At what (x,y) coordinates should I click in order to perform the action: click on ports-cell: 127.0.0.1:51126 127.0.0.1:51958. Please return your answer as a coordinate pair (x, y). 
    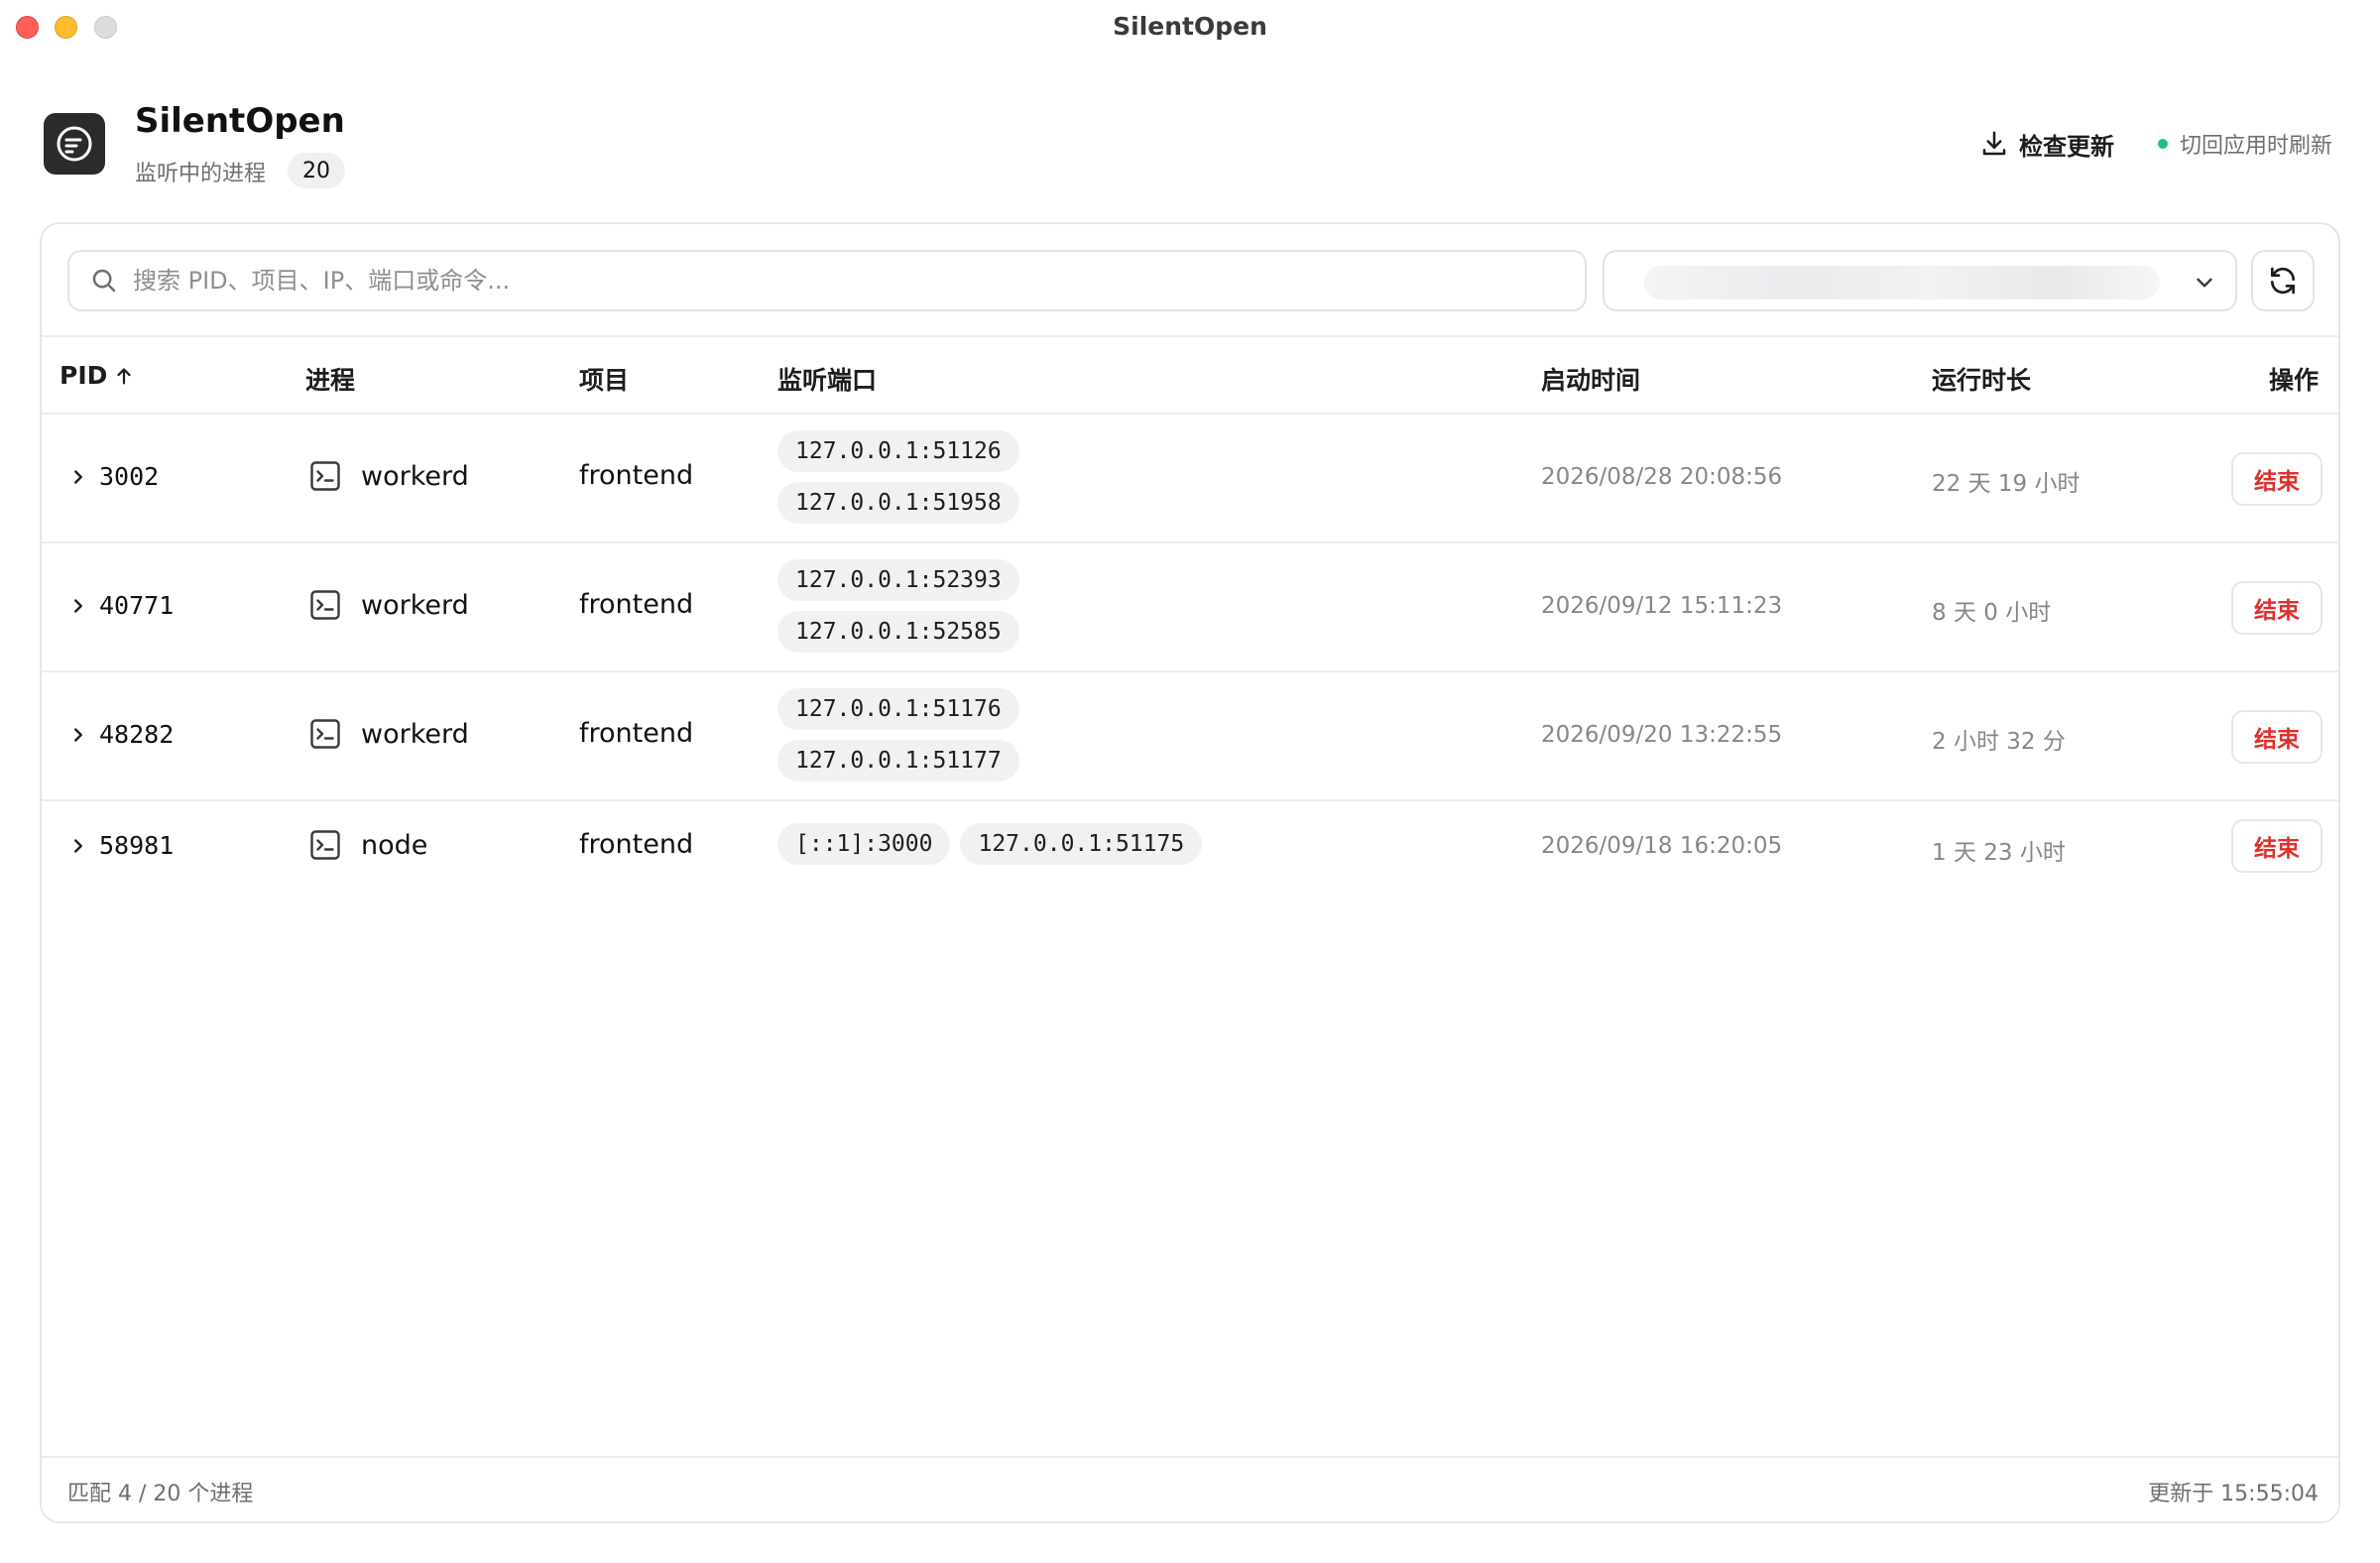
    Looking at the image, I should click on (898, 477).